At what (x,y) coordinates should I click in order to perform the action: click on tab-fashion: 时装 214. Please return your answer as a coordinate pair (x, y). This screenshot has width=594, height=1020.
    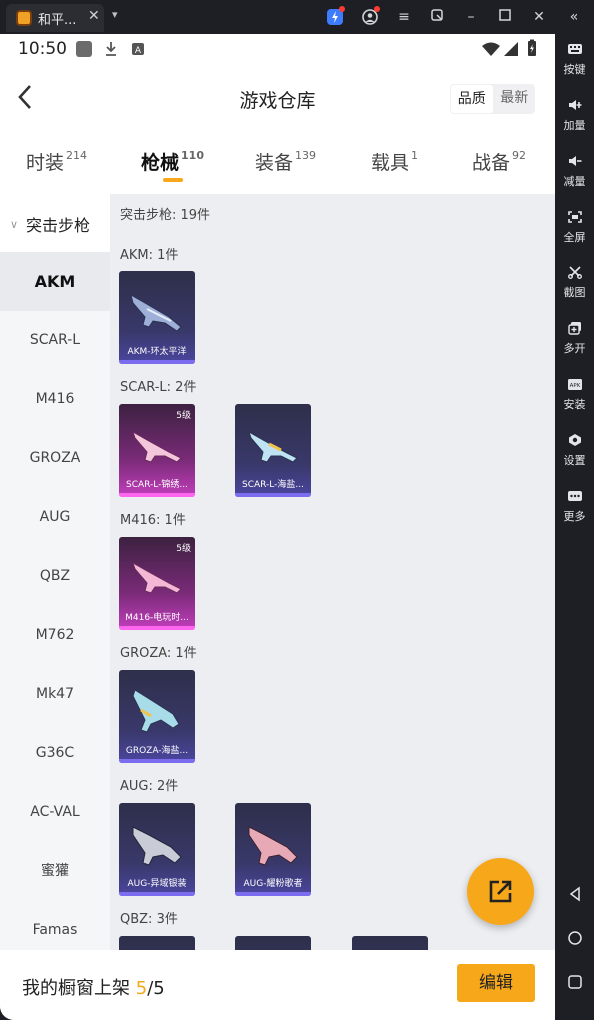
    Looking at the image, I should click on (56, 161).